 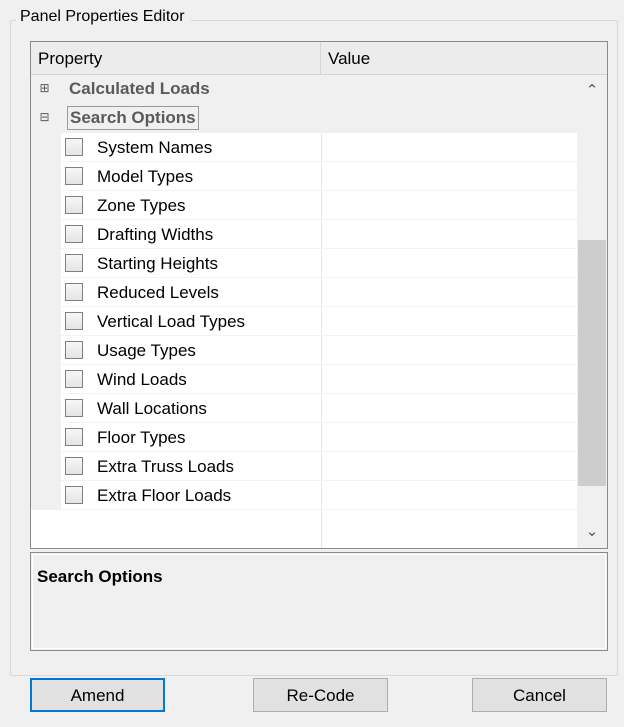 What do you see at coordinates (304, 147) in the screenshot?
I see `property-row-system-names: System Names` at bounding box center [304, 147].